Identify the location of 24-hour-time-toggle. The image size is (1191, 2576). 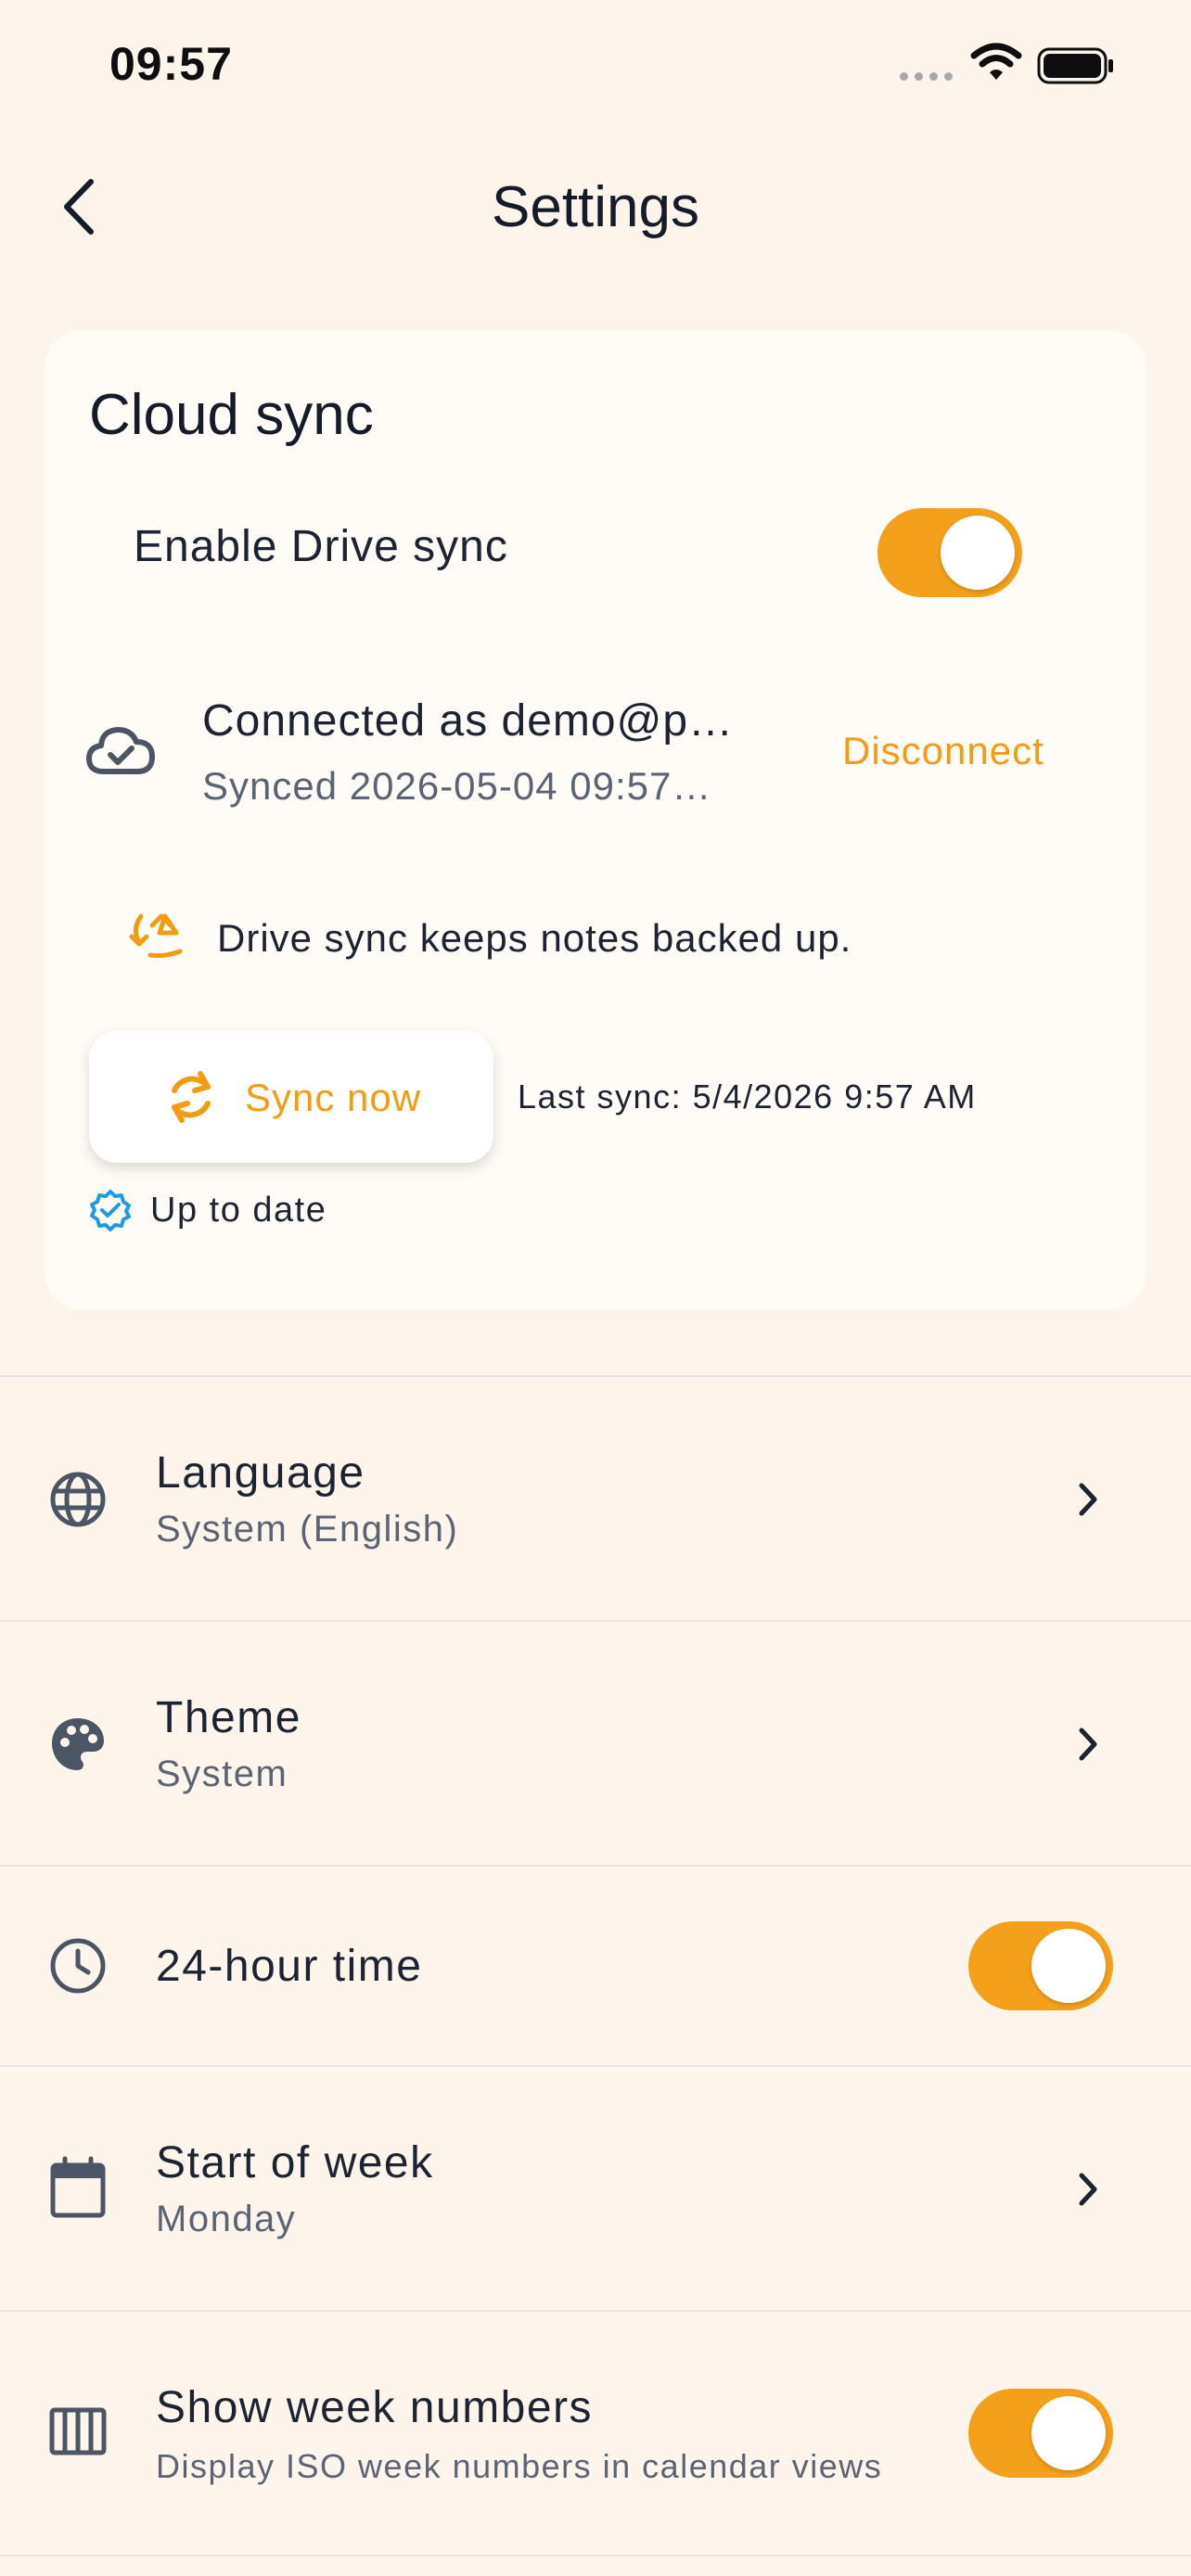
(1040, 1966).